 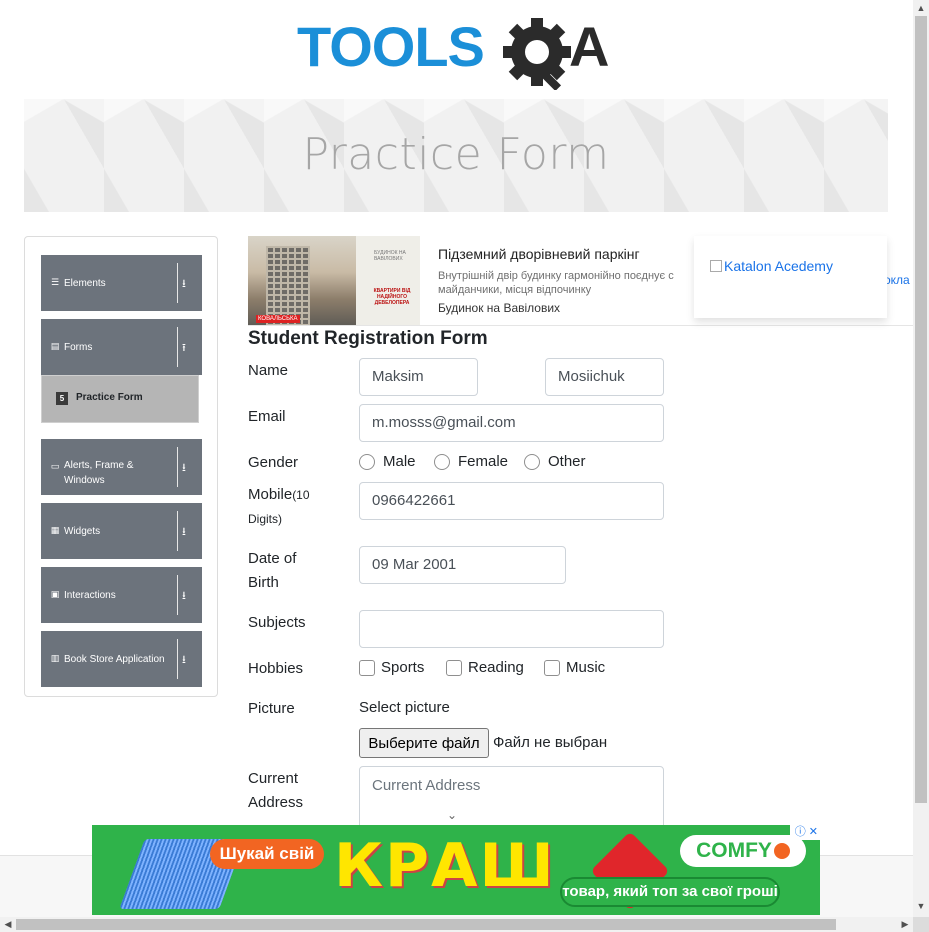 I want to click on comfy-logo: COMFY, so click(x=743, y=851).